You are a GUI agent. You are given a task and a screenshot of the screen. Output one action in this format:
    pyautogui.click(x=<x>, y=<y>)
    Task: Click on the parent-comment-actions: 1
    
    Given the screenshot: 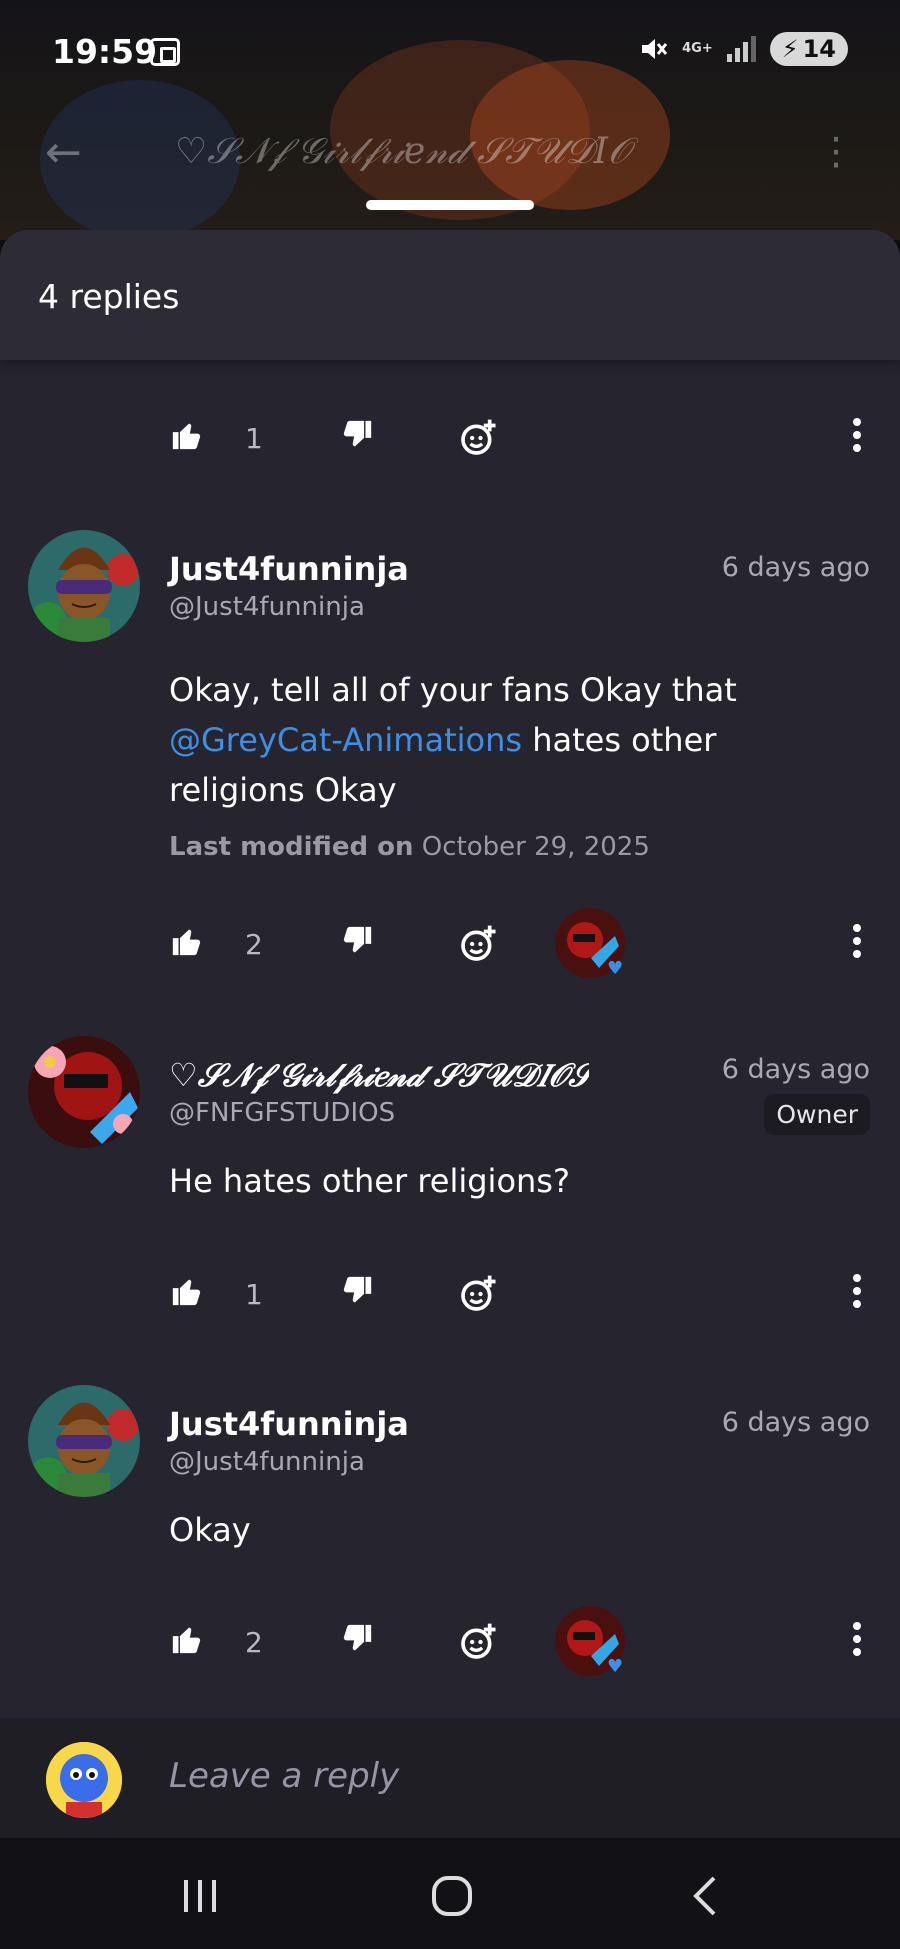 What is the action you would take?
    pyautogui.click(x=450, y=438)
    